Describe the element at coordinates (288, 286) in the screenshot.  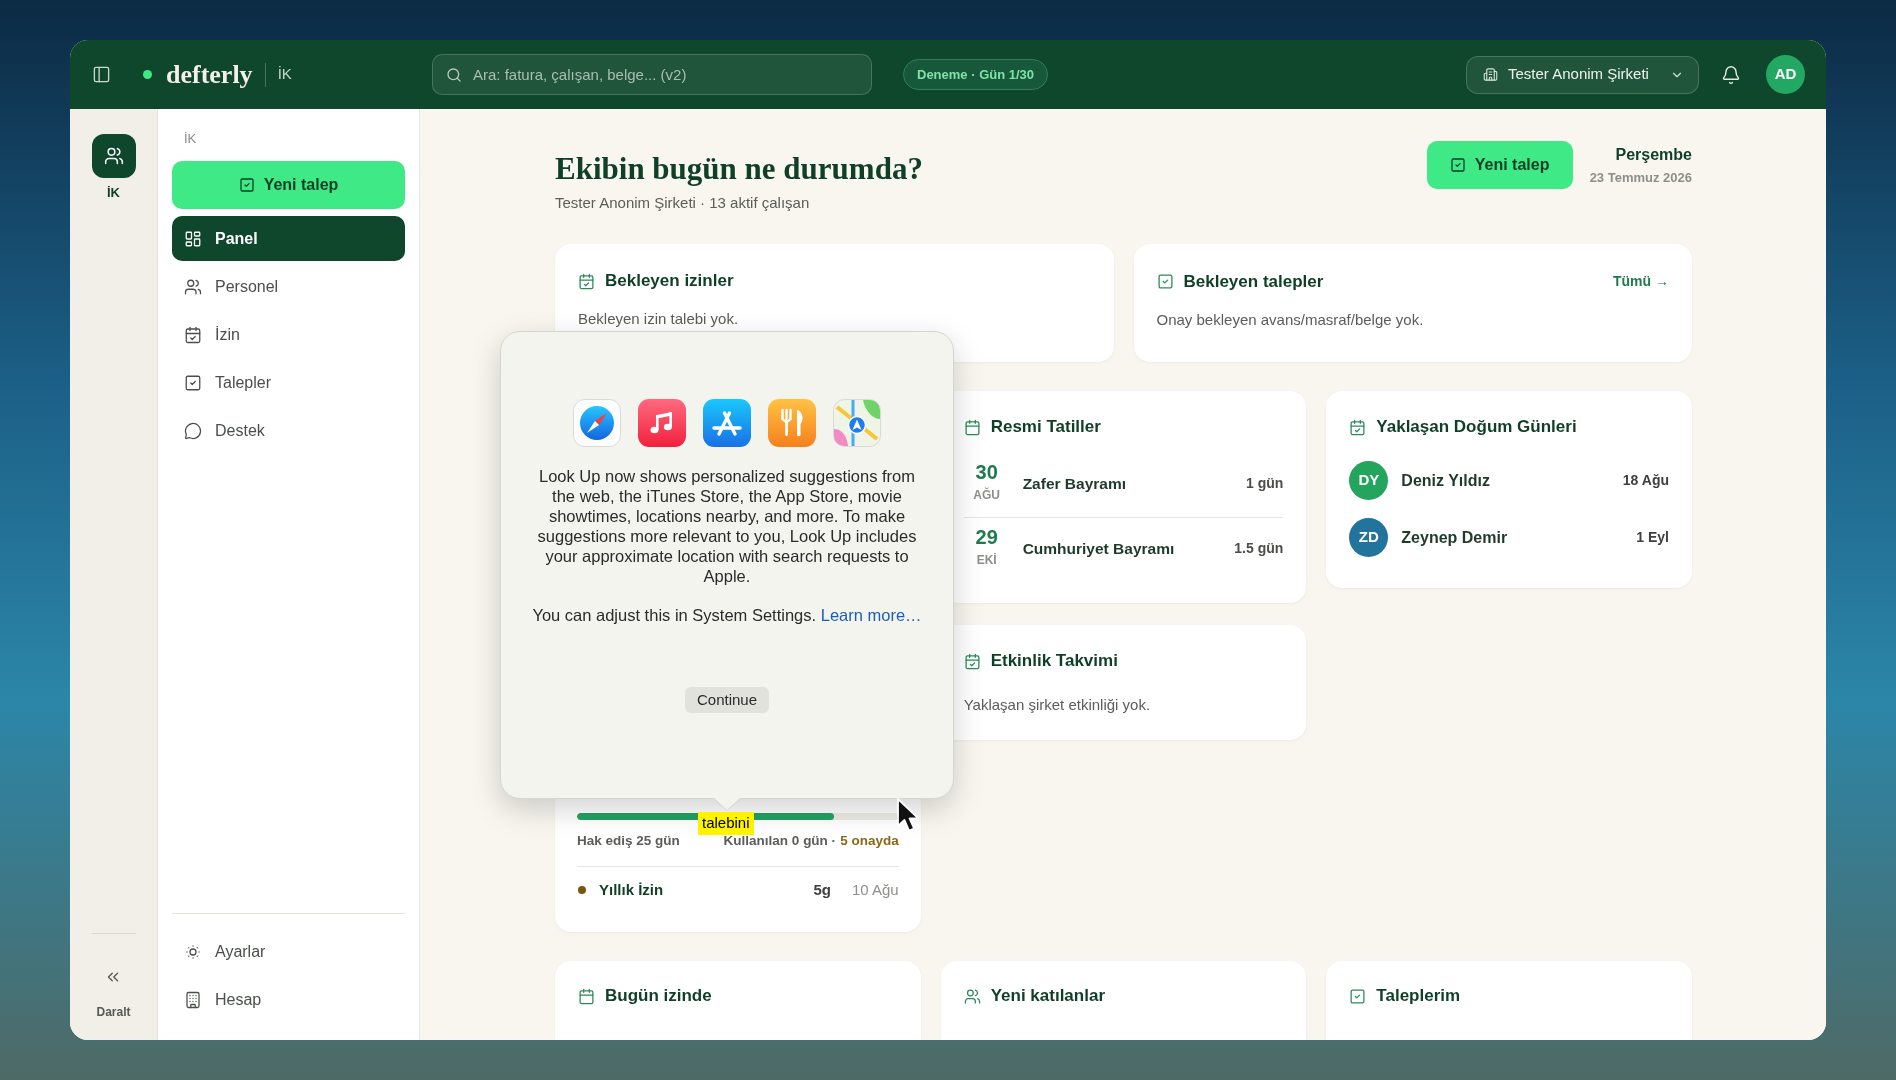
I see `sidebar-item: Personel` at that location.